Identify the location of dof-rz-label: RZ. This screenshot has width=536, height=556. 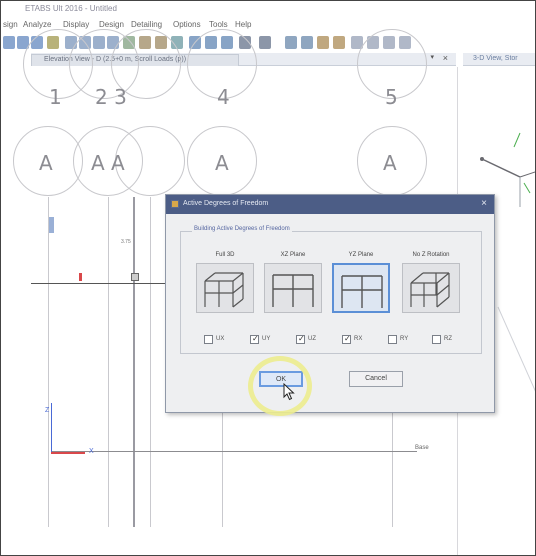
(448, 339).